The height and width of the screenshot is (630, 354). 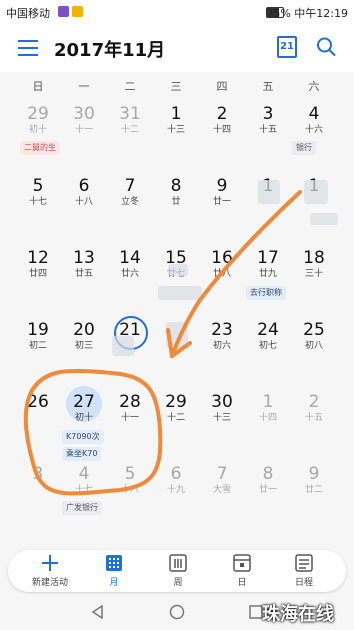 I want to click on week-icon, so click(x=178, y=563).